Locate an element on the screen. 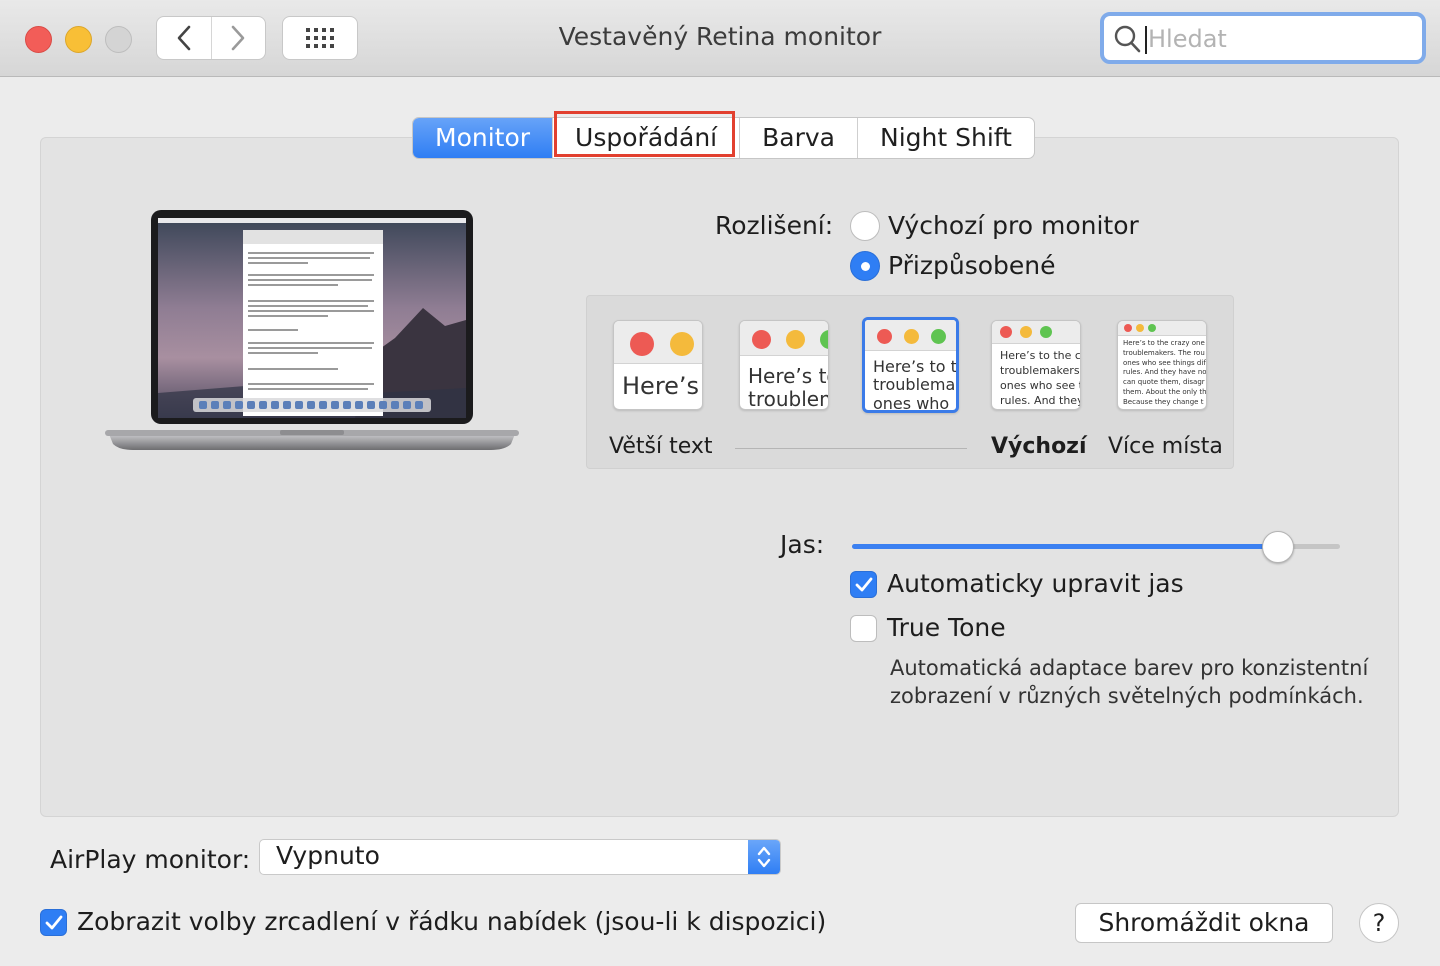 This screenshot has width=1440, height=966. brightness-label: Jas: is located at coordinates (802, 544).